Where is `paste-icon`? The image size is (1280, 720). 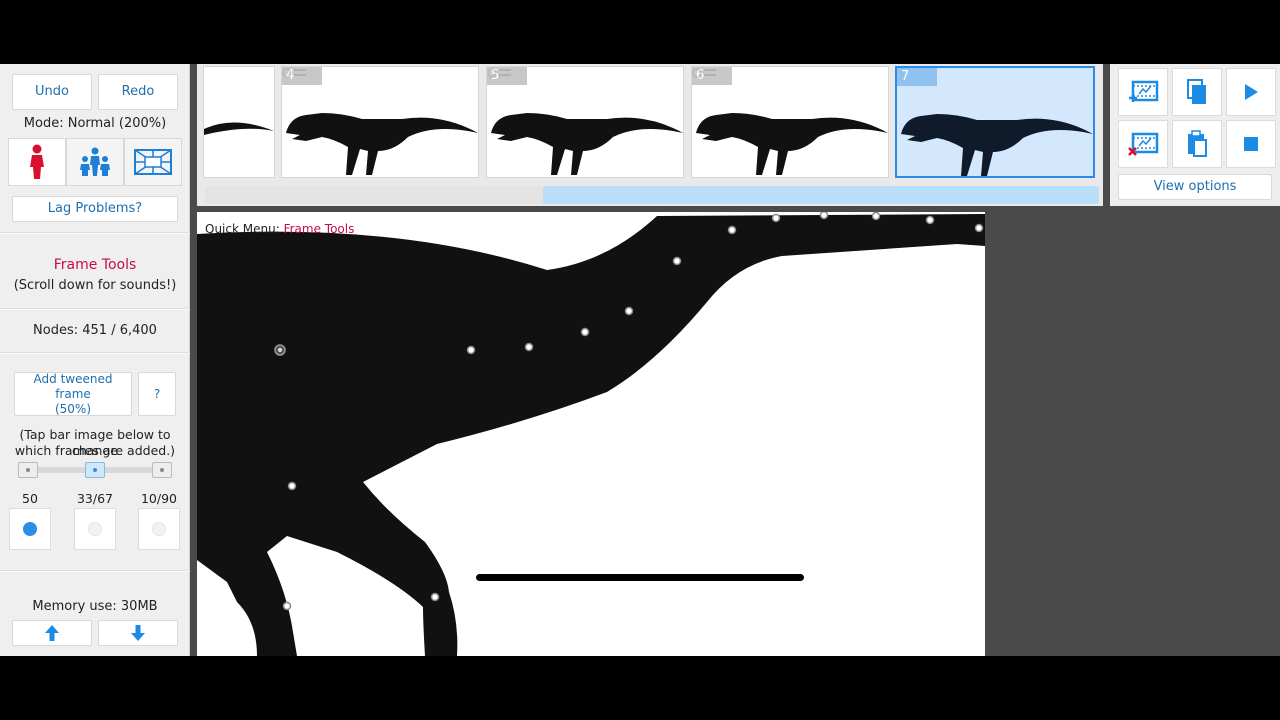 paste-icon is located at coordinates (1197, 143).